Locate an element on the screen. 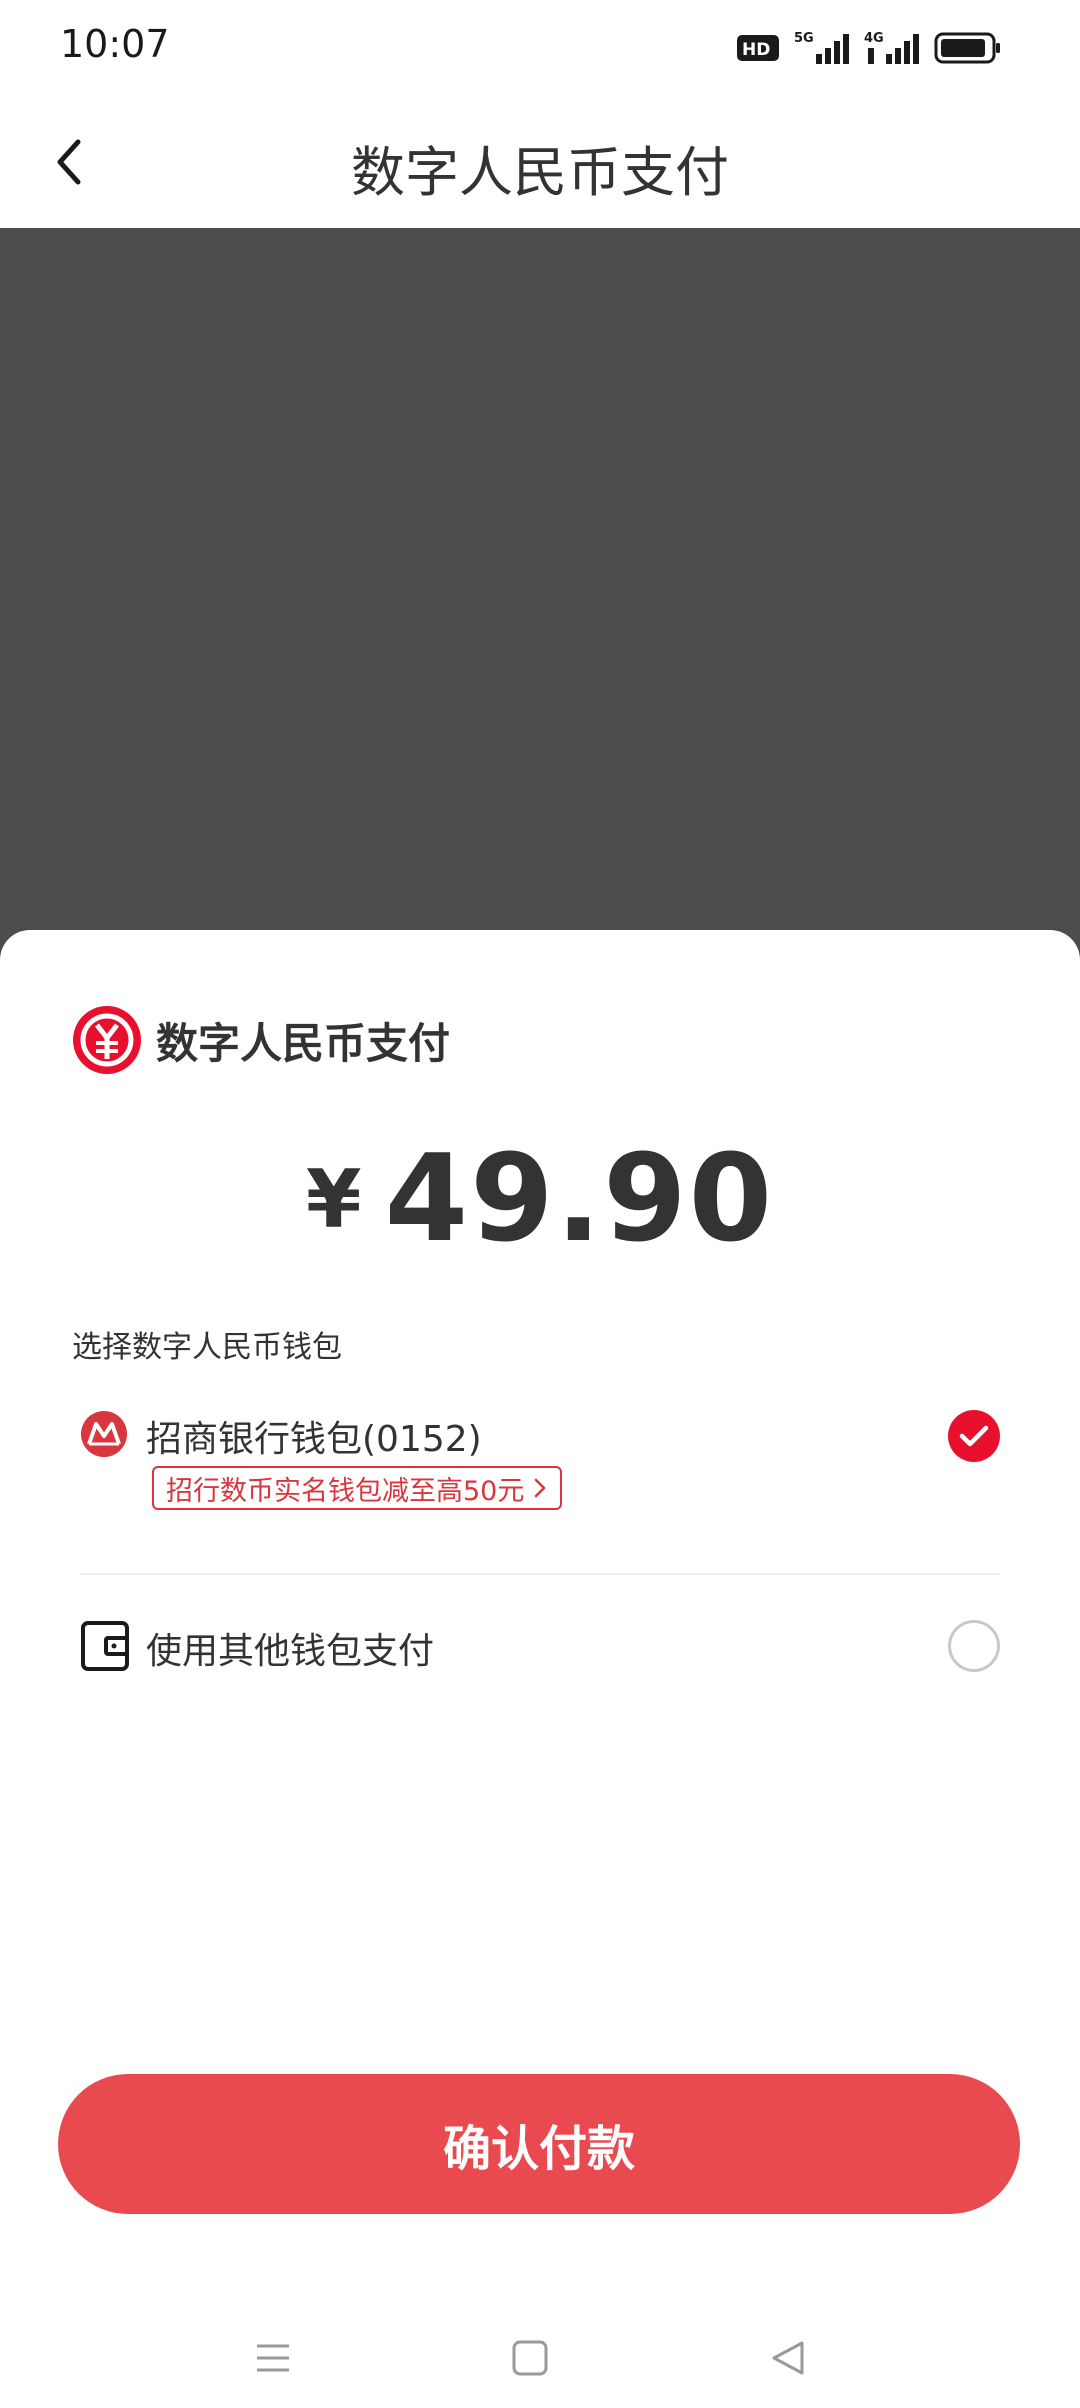  home-square-icon is located at coordinates (530, 2358).